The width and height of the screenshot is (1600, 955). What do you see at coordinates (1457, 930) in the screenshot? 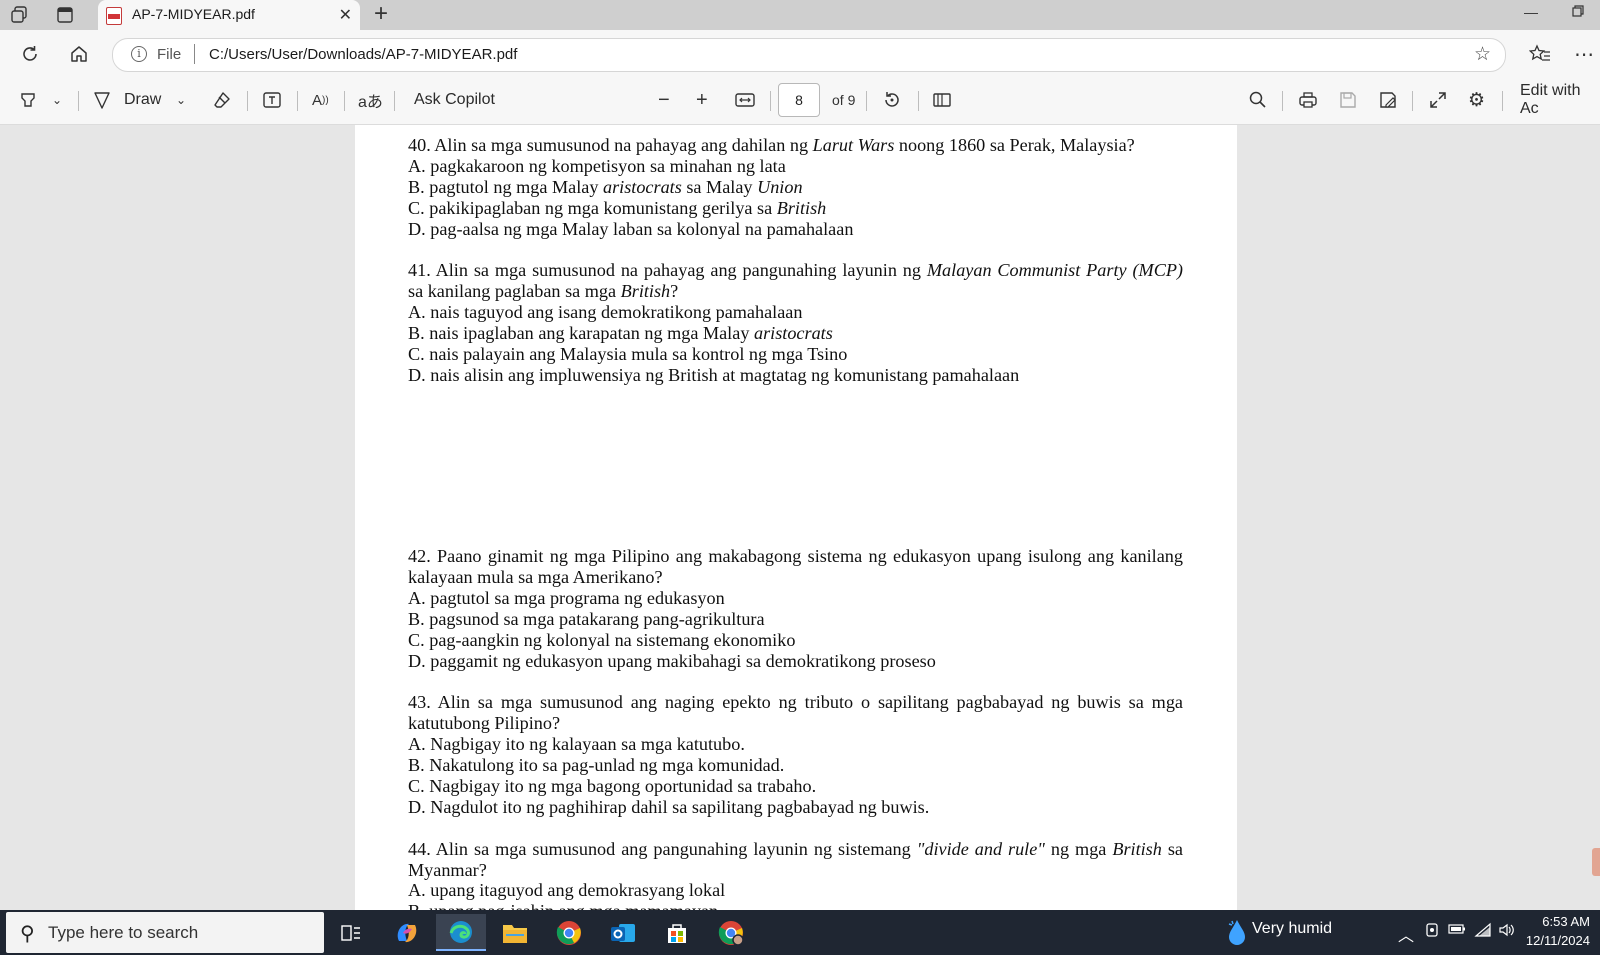
I see `battery-icon` at bounding box center [1457, 930].